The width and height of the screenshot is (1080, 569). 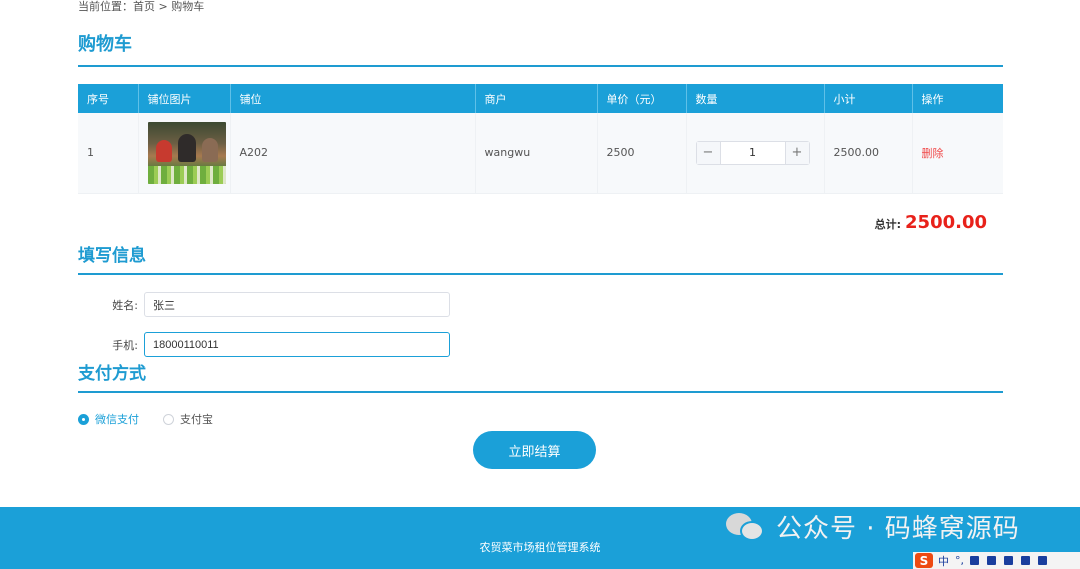 I want to click on phone-row: 手机:, so click(x=264, y=344).